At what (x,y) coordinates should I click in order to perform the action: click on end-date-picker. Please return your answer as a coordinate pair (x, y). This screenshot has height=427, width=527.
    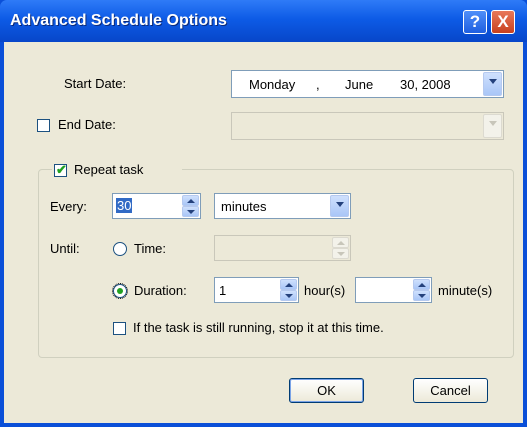
    Looking at the image, I should click on (367, 126).